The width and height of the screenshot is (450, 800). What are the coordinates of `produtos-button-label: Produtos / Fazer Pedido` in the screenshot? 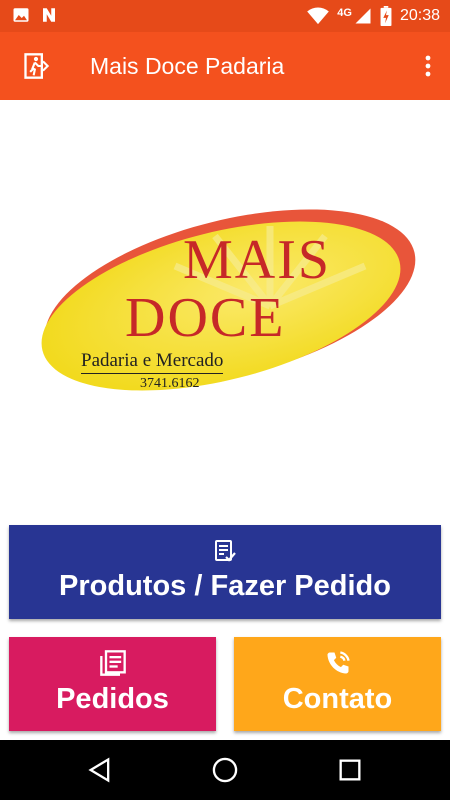 It's located at (225, 586).